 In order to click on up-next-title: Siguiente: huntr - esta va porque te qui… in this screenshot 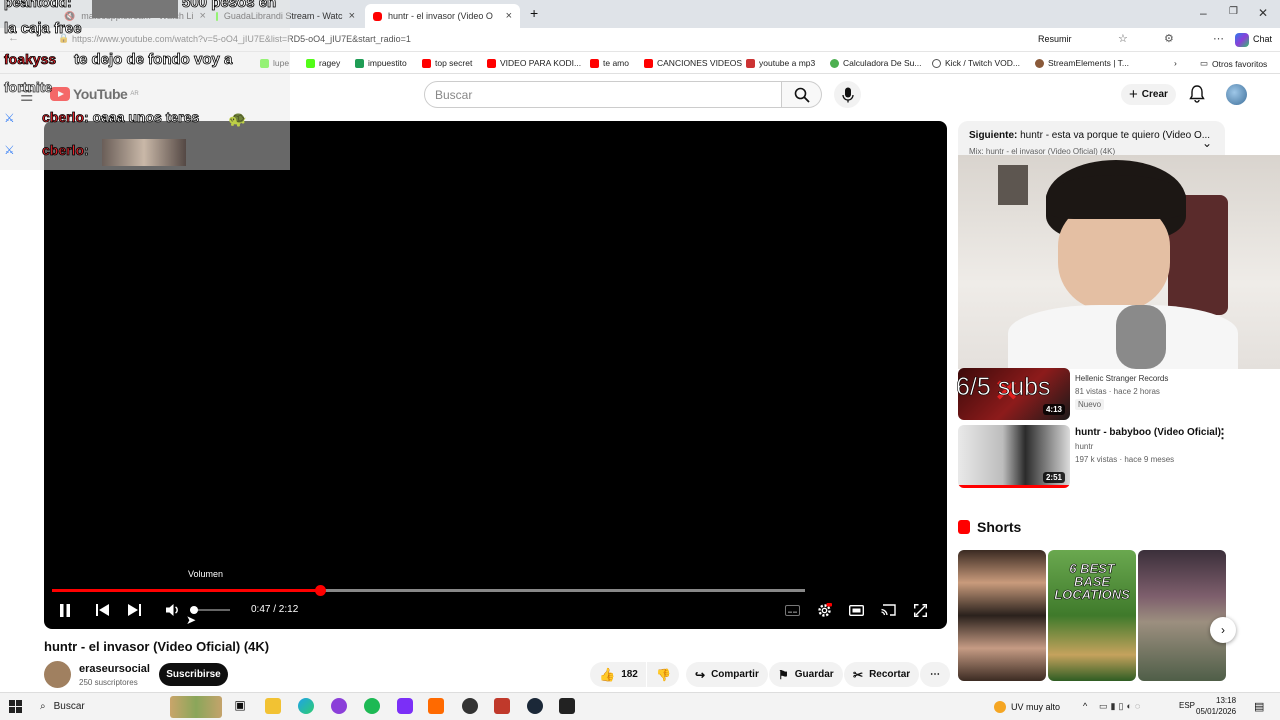, I will do `click(1090, 135)`.